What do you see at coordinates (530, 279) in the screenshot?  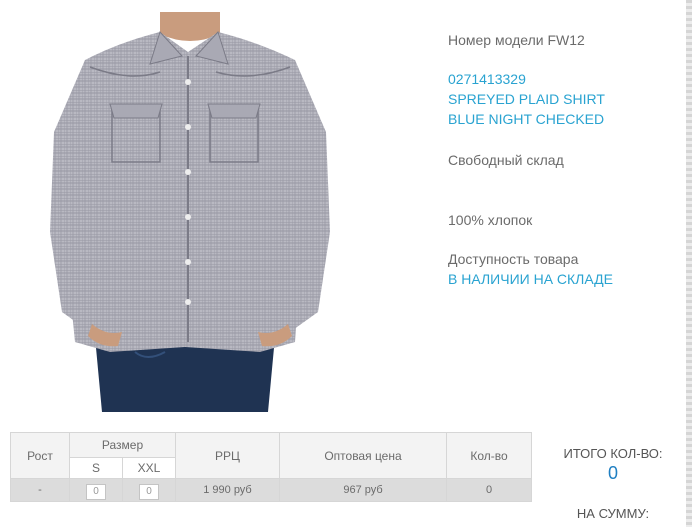 I see `availability-value: В НАЛИЧИИ НА СКЛАДЕ` at bounding box center [530, 279].